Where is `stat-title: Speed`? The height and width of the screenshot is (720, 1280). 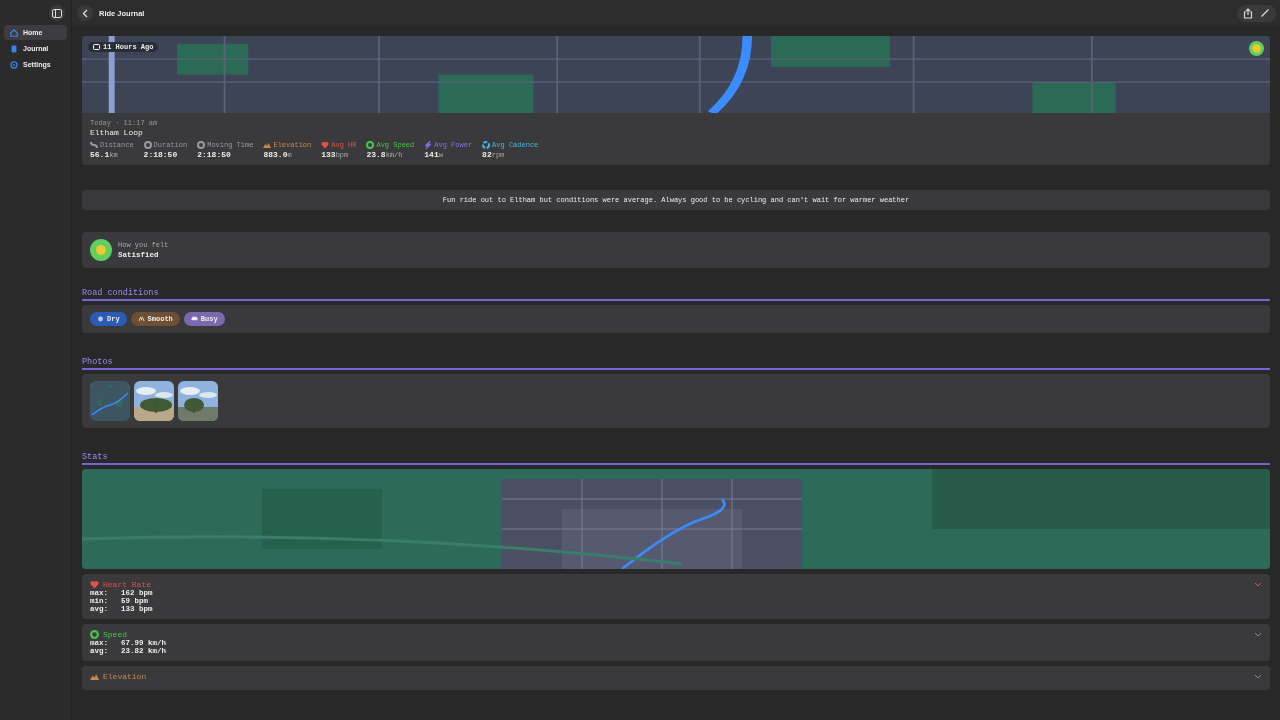
stat-title: Speed is located at coordinates (108, 634).